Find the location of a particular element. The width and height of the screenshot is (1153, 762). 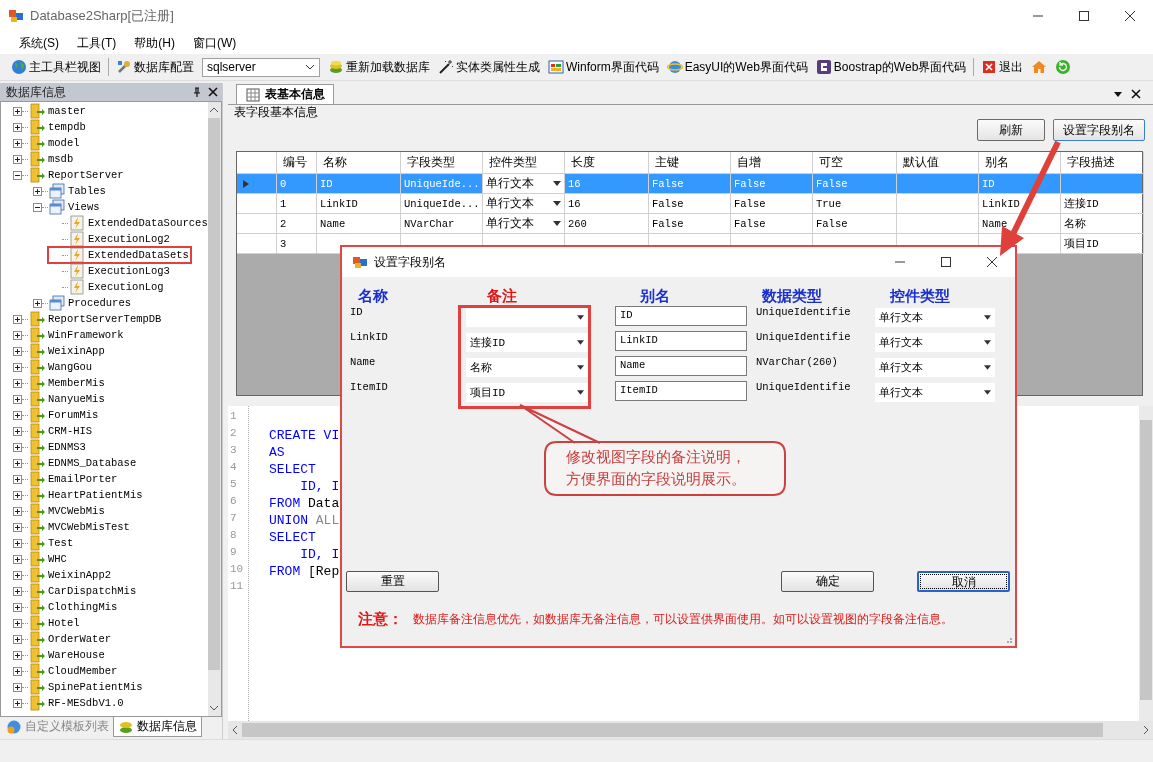

tree-item: WeixinApp2 is located at coordinates (79, 575).